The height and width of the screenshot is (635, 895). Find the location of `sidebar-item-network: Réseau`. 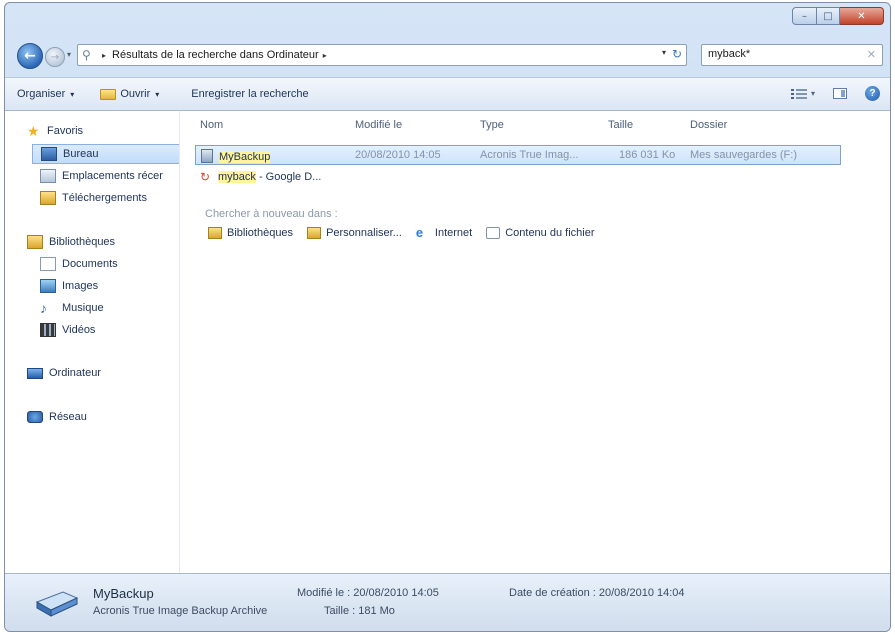

sidebar-item-network: Réseau is located at coordinates (57, 417).